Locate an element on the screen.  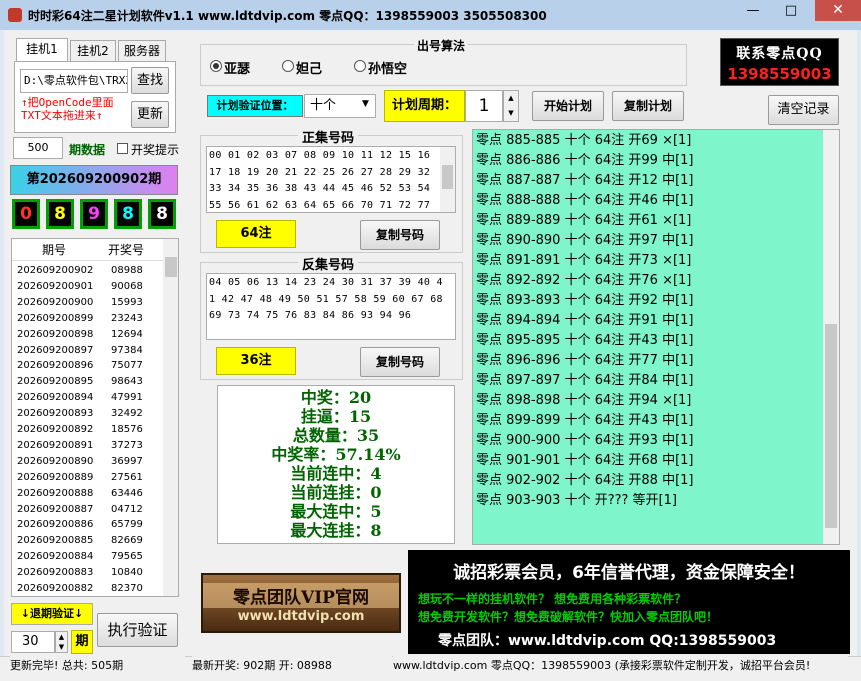
clear-log-button: 清空记录 is located at coordinates (803, 110).